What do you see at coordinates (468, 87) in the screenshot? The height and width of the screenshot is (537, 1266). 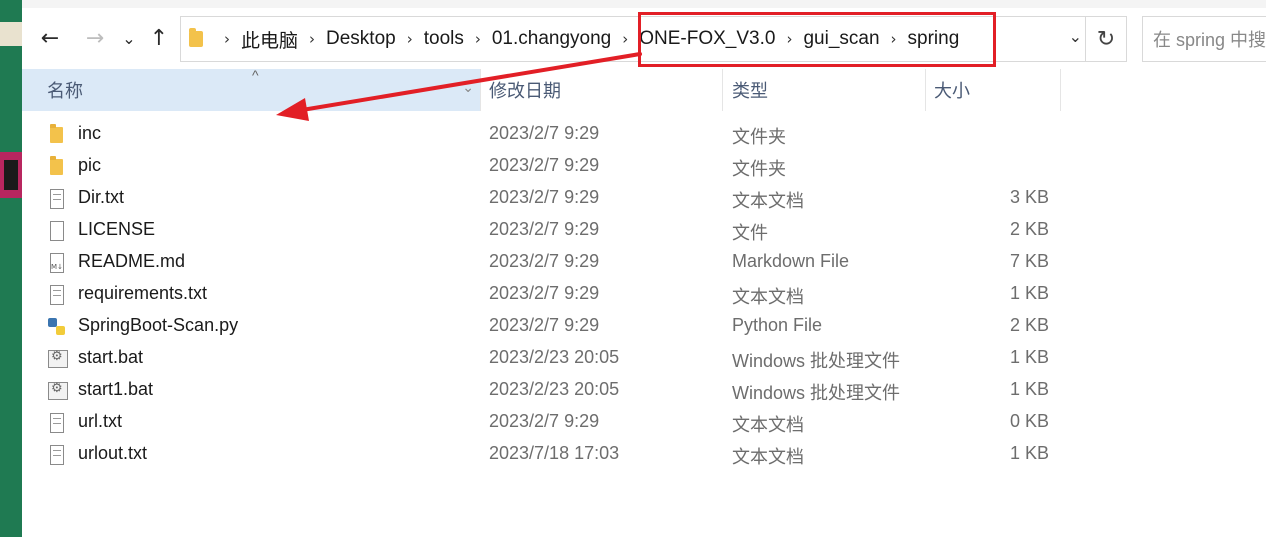 I see `chevron-down-icon: ⌄` at bounding box center [468, 87].